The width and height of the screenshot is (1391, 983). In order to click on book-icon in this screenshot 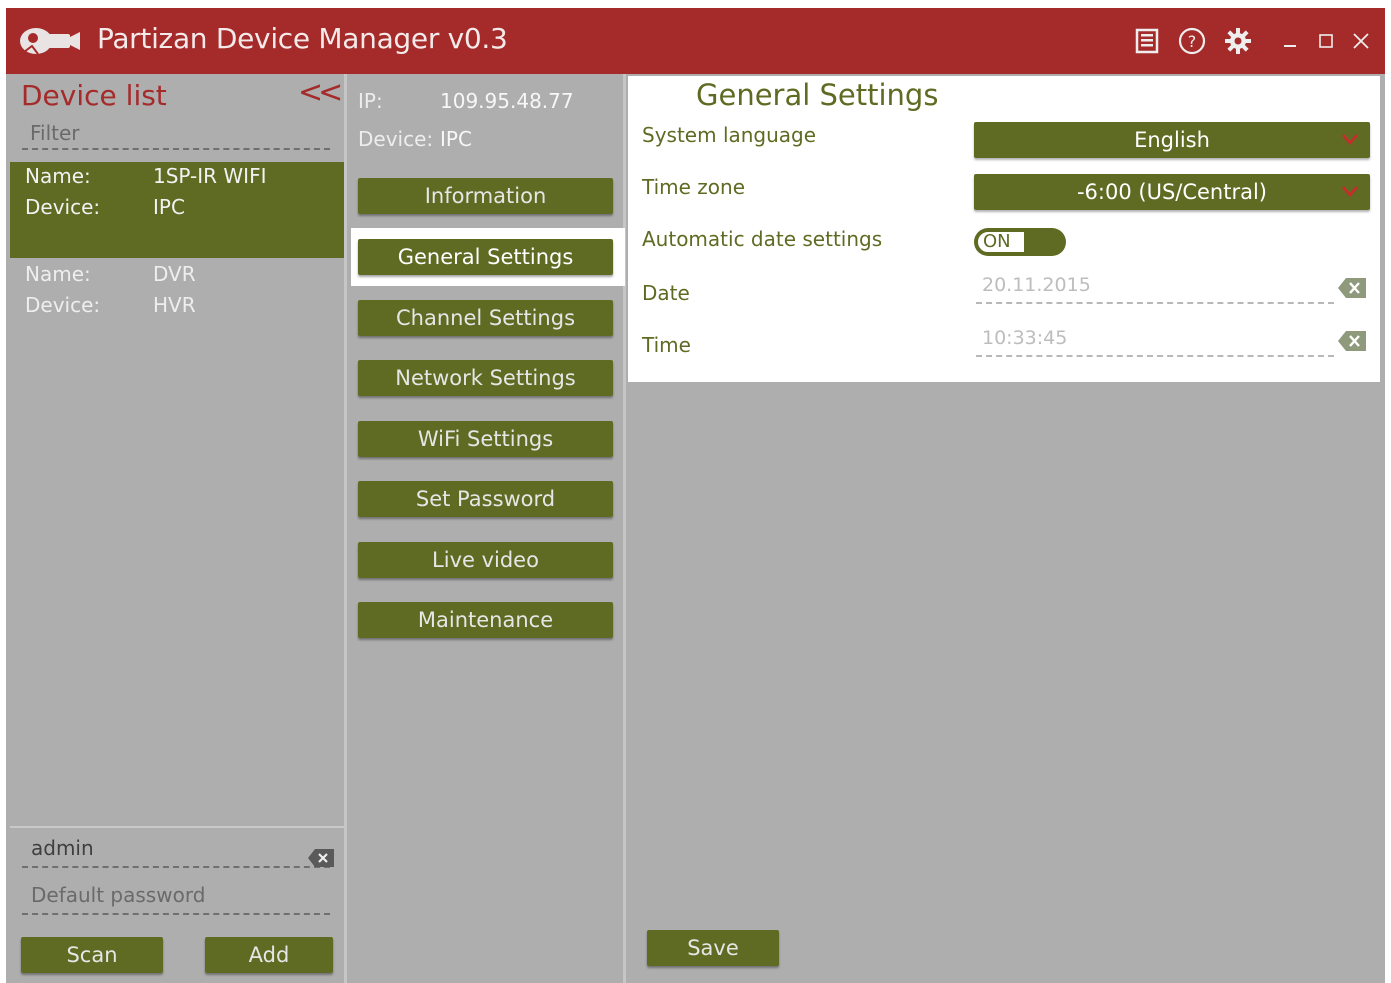, I will do `click(1147, 41)`.